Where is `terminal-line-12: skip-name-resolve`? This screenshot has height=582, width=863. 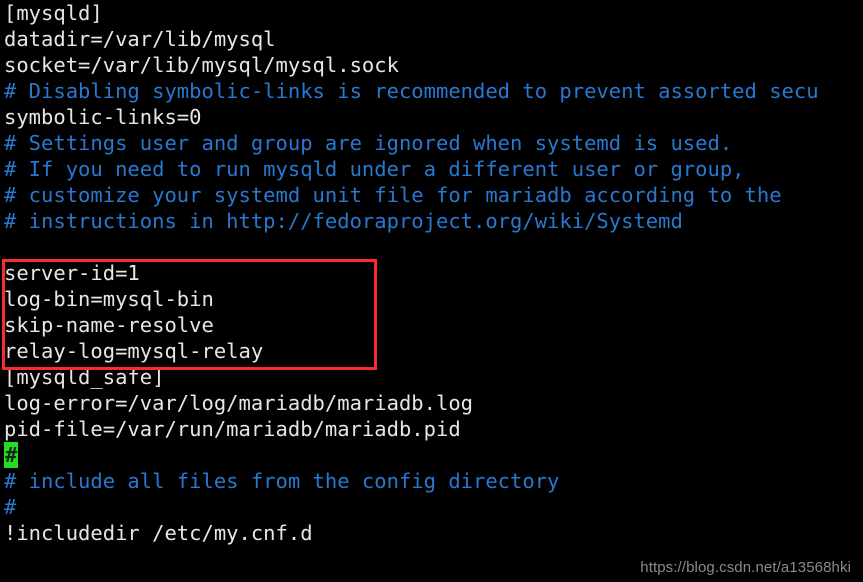
terminal-line-12: skip-name-resolve is located at coordinates (109, 325).